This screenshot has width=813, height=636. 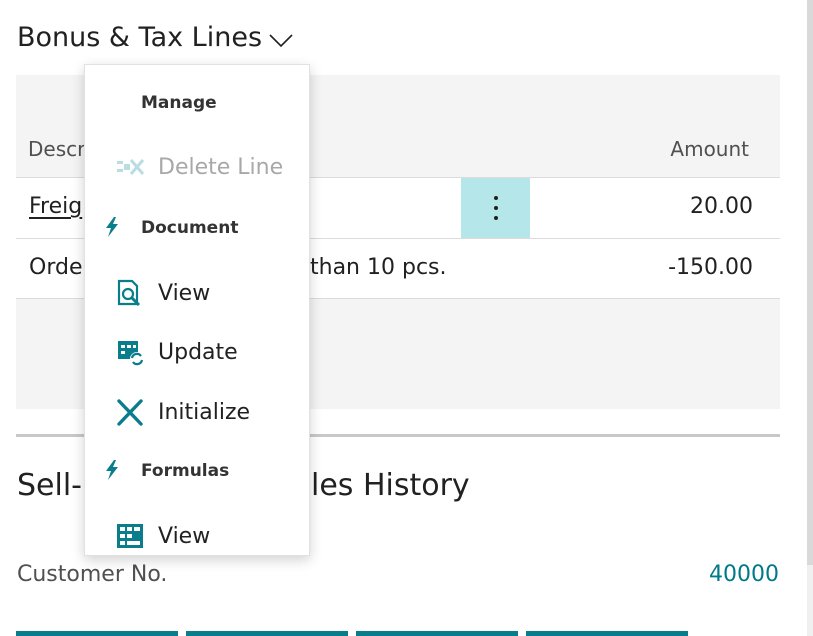 I want to click on page-scrollbar-thumb, so click(x=810, y=282).